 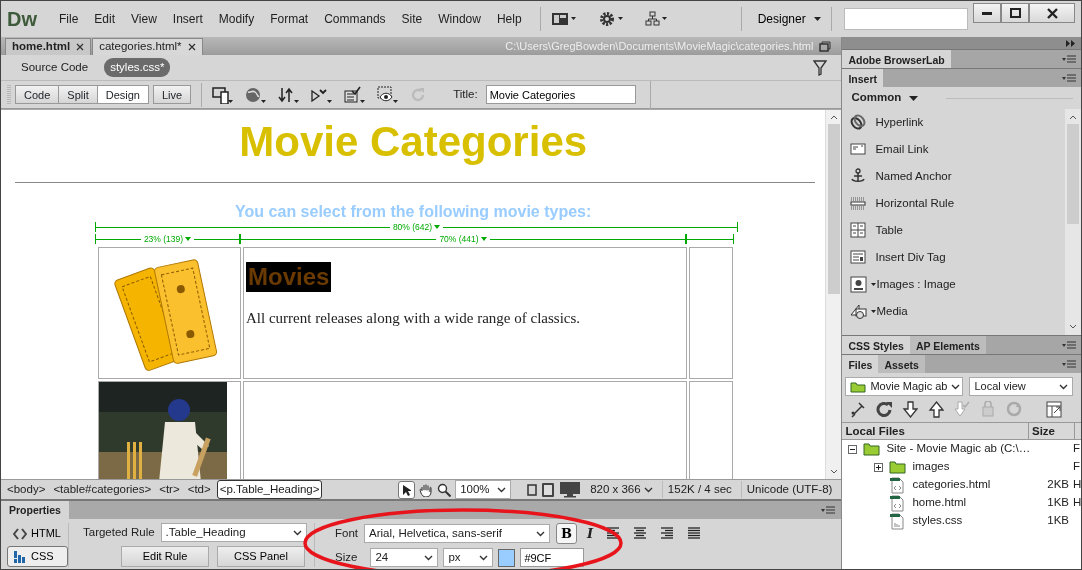 I want to click on italic-button: I, so click(x=590, y=533).